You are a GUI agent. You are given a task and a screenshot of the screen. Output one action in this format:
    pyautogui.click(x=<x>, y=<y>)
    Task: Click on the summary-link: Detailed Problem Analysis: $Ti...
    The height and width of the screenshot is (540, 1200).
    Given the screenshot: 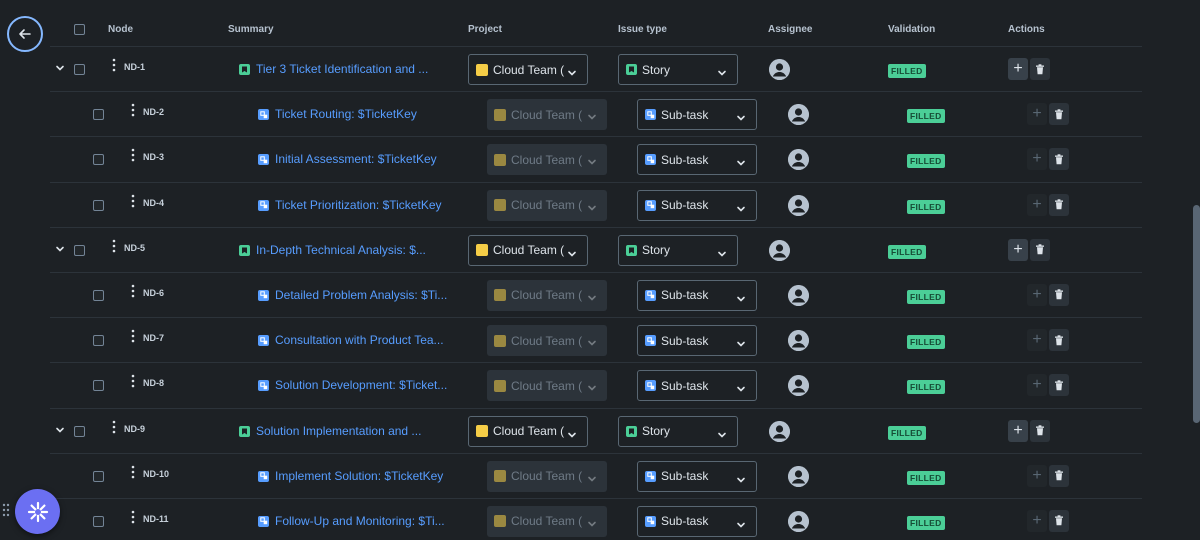 What is the action you would take?
    pyautogui.click(x=361, y=295)
    